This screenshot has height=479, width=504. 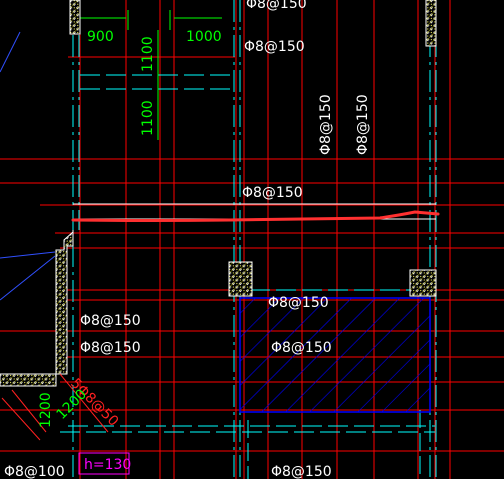 I want to click on rebar-label-top: Φ8@150, so click(x=274, y=47).